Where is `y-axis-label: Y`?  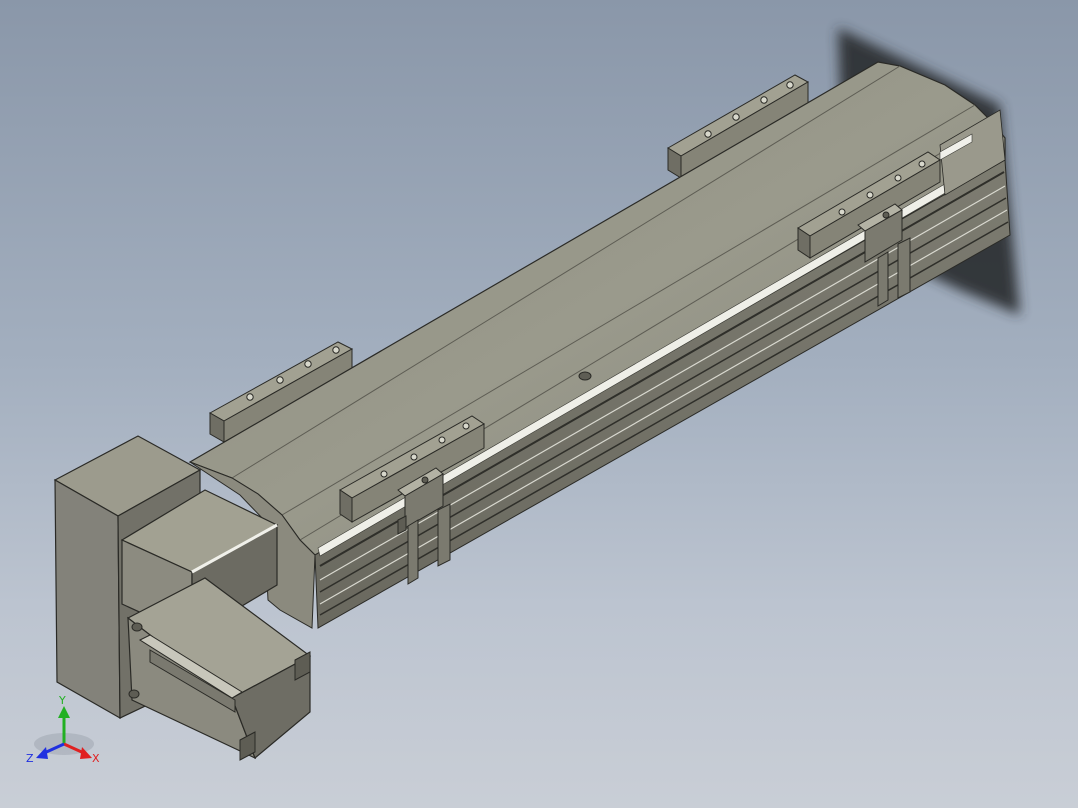
y-axis-label: Y is located at coordinates (62, 700).